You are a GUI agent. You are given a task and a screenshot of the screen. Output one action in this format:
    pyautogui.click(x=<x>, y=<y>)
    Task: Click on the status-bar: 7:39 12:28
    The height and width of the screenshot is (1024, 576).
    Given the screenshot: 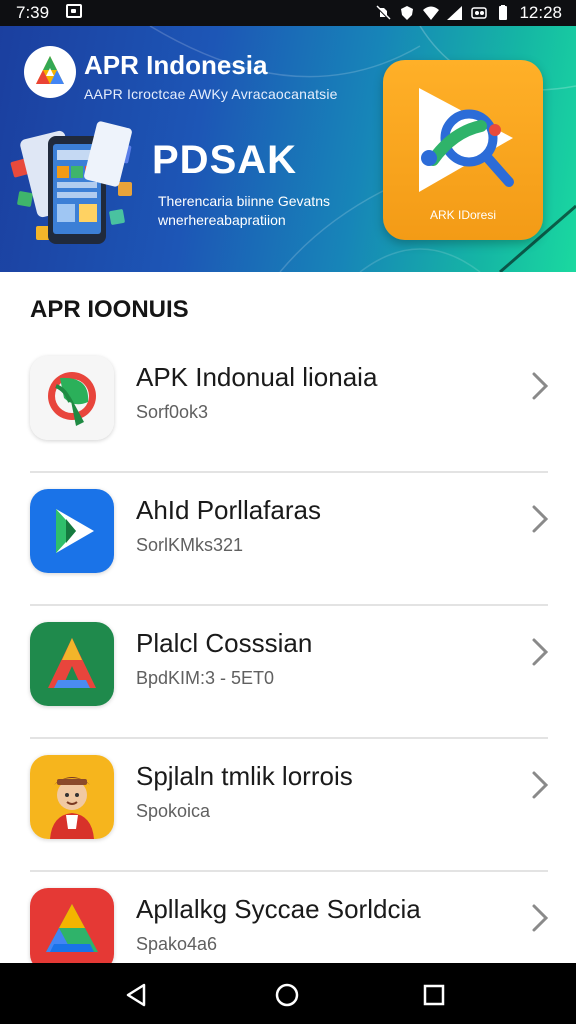 What is the action you would take?
    pyautogui.click(x=288, y=13)
    